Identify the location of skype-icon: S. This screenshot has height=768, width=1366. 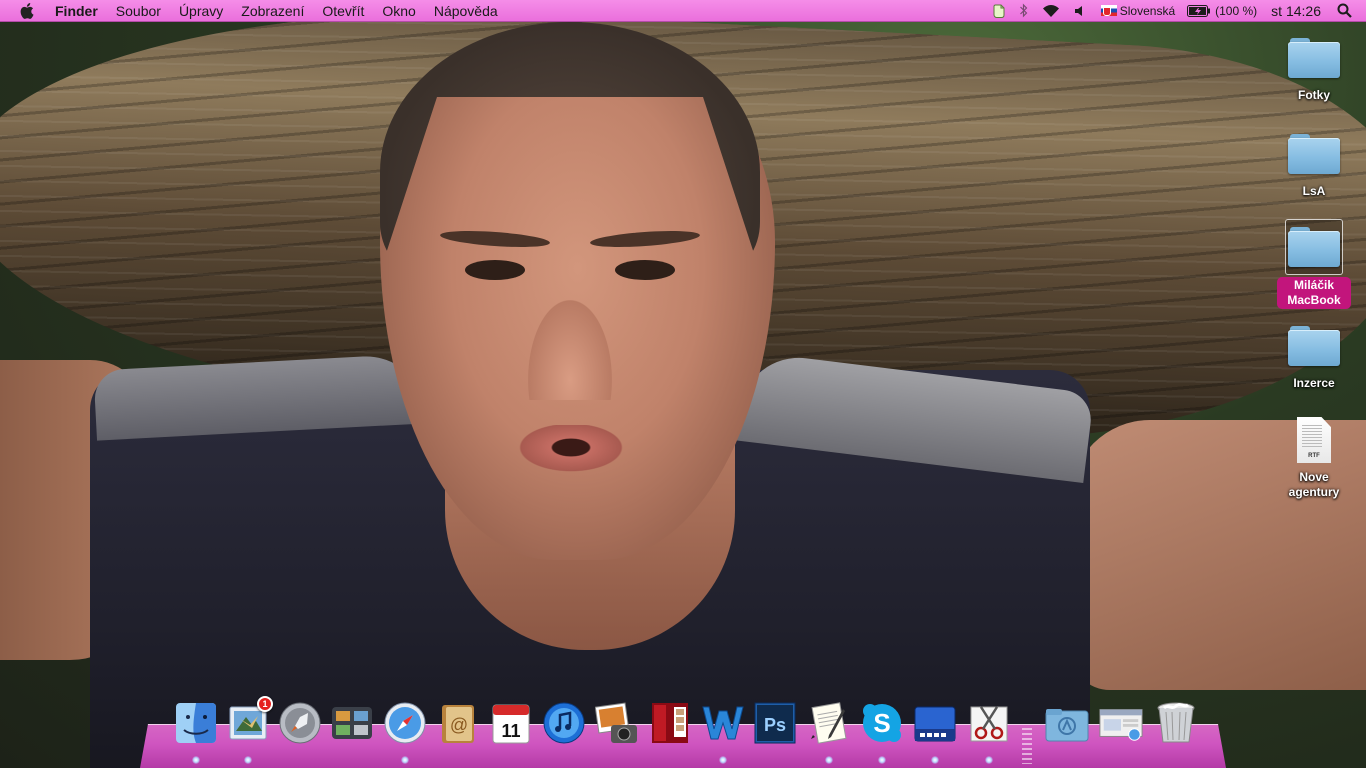
(882, 723).